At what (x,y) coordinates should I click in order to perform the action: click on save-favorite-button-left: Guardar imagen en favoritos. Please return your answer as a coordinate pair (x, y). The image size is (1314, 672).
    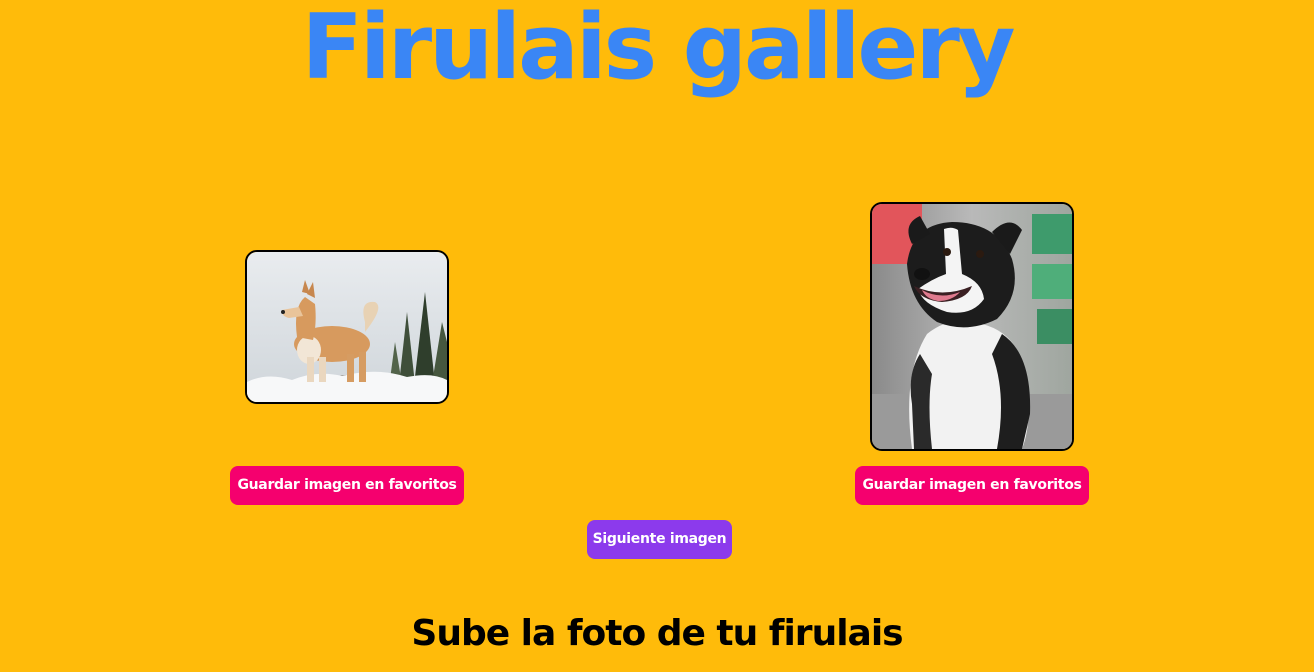
    Looking at the image, I should click on (347, 485).